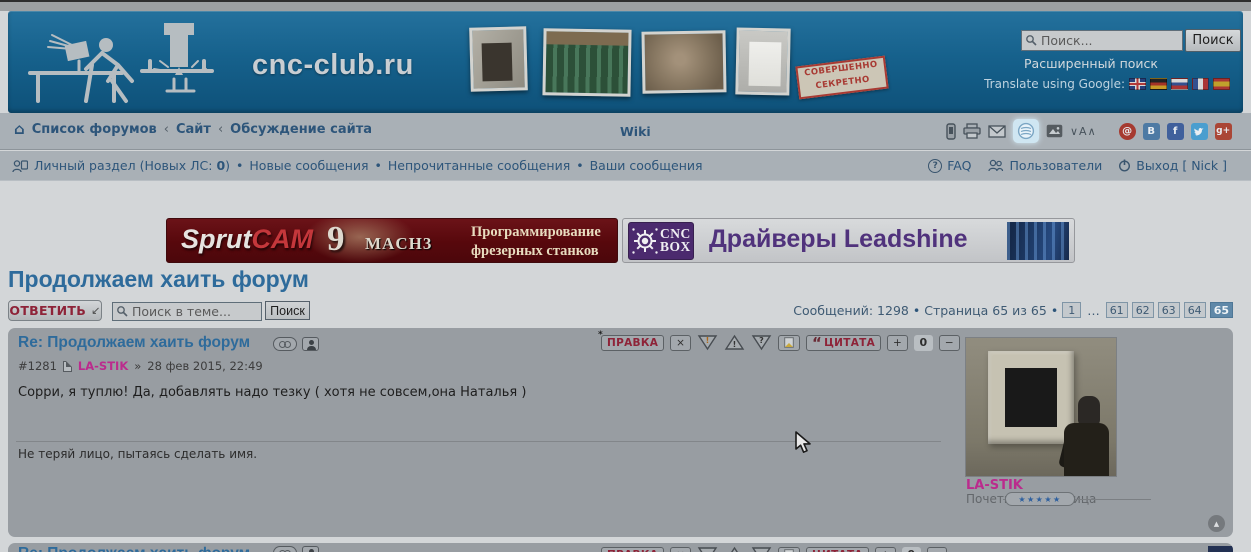  I want to click on advanced-search-link: Расширенный поиск, so click(1091, 63).